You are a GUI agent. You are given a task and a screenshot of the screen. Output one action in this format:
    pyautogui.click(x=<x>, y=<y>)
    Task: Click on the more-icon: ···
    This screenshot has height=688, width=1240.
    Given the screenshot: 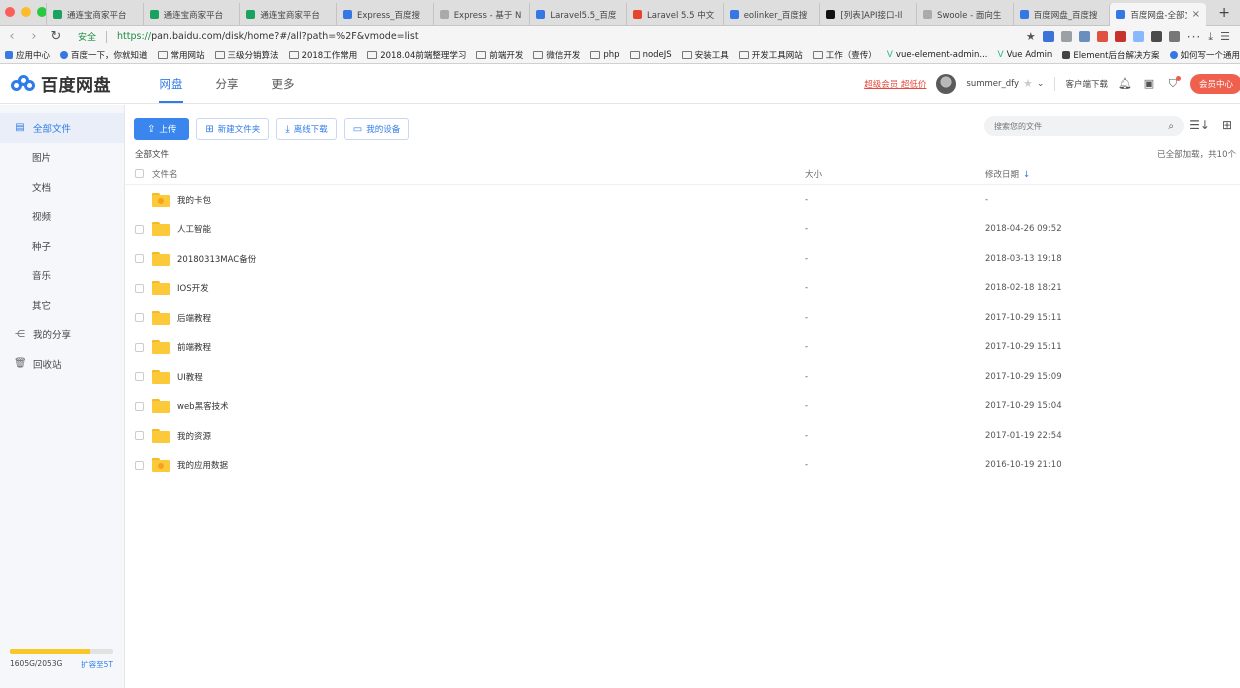 What is the action you would take?
    pyautogui.click(x=1194, y=37)
    